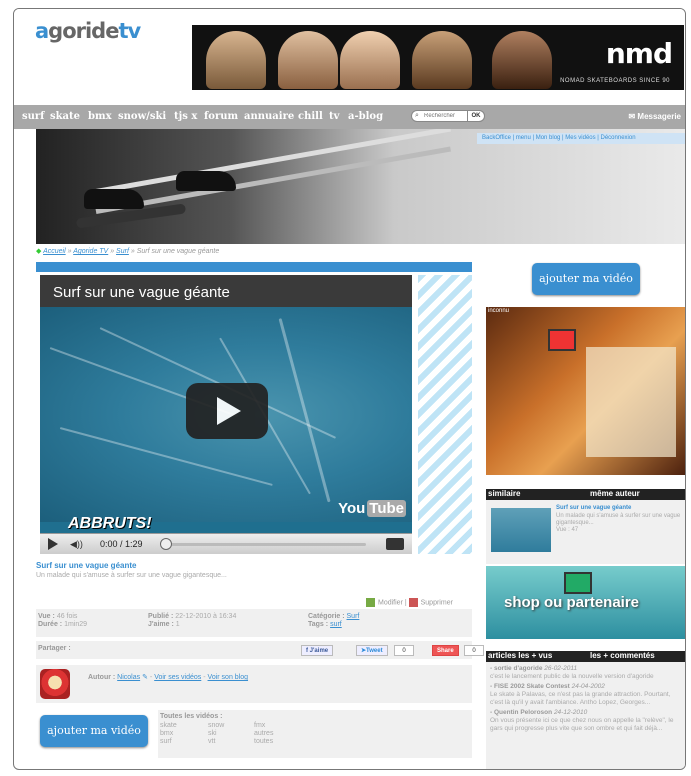  Describe the element at coordinates (177, 677) in the screenshot. I see `author-videos-link: Voir ses vidéos` at that location.